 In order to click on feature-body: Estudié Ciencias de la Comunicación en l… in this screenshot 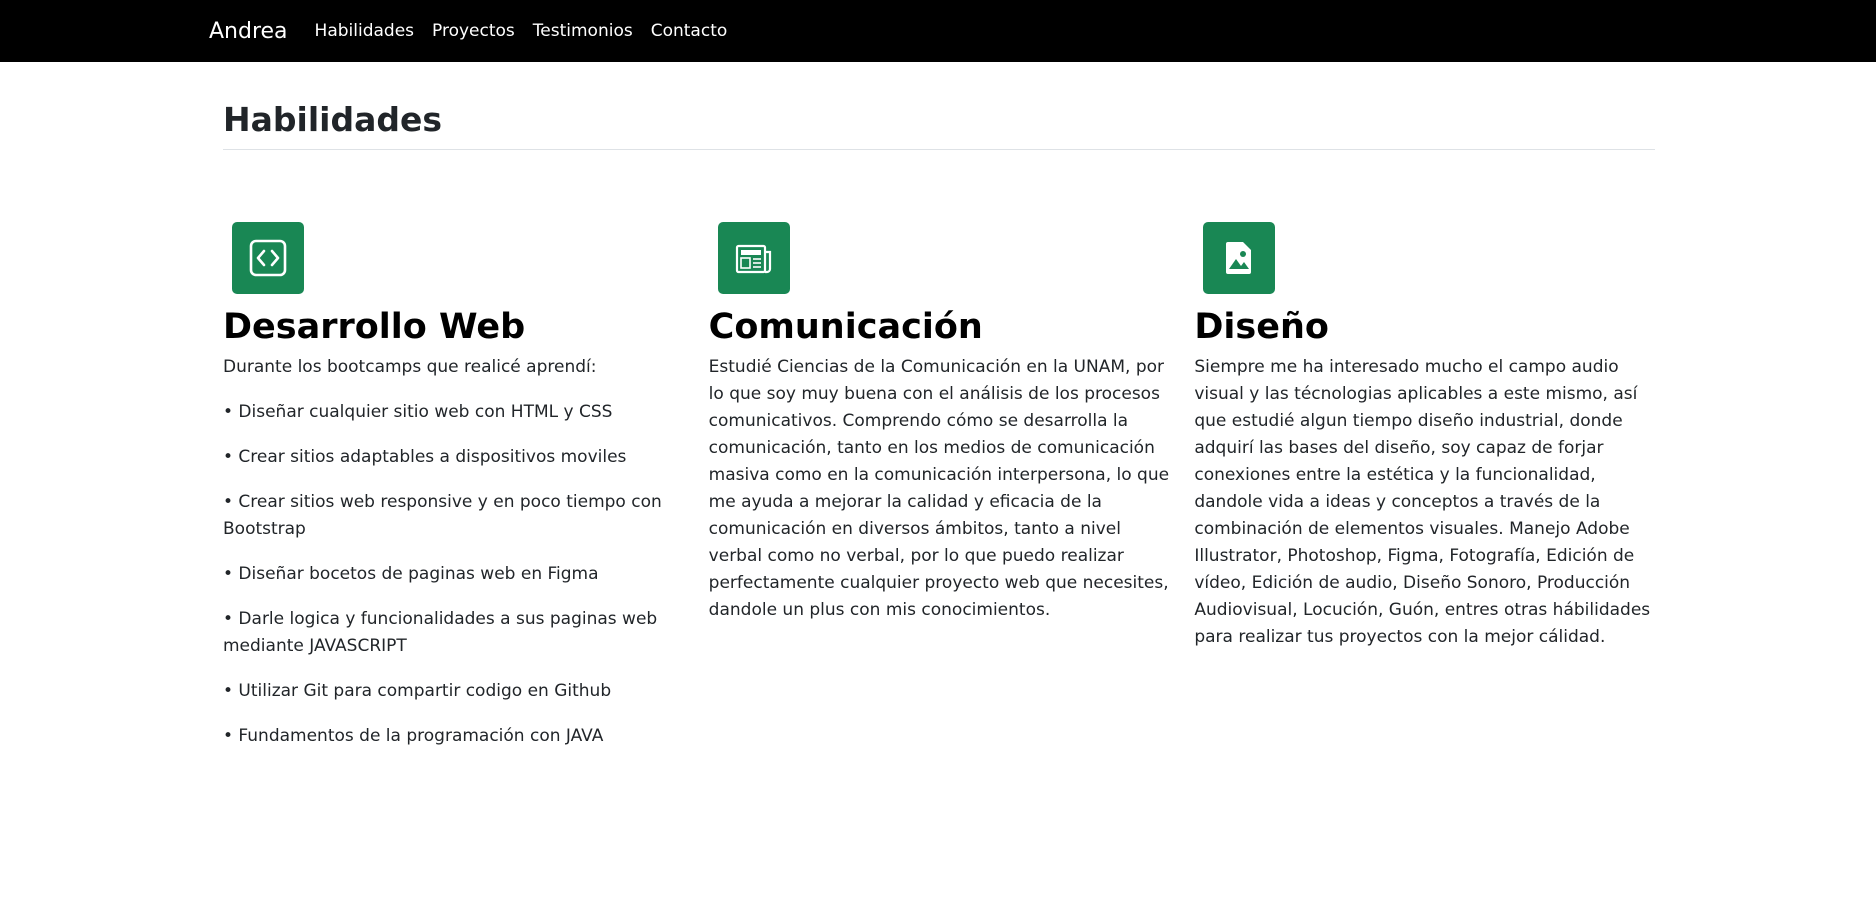, I will do `click(939, 489)`.